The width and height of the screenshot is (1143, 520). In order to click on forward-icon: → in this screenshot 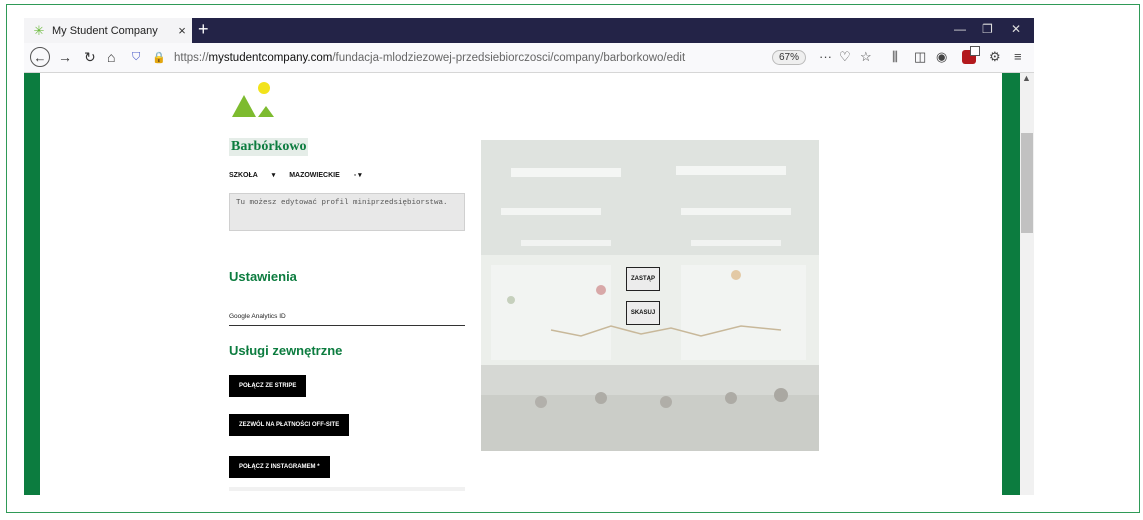, I will do `click(65, 57)`.